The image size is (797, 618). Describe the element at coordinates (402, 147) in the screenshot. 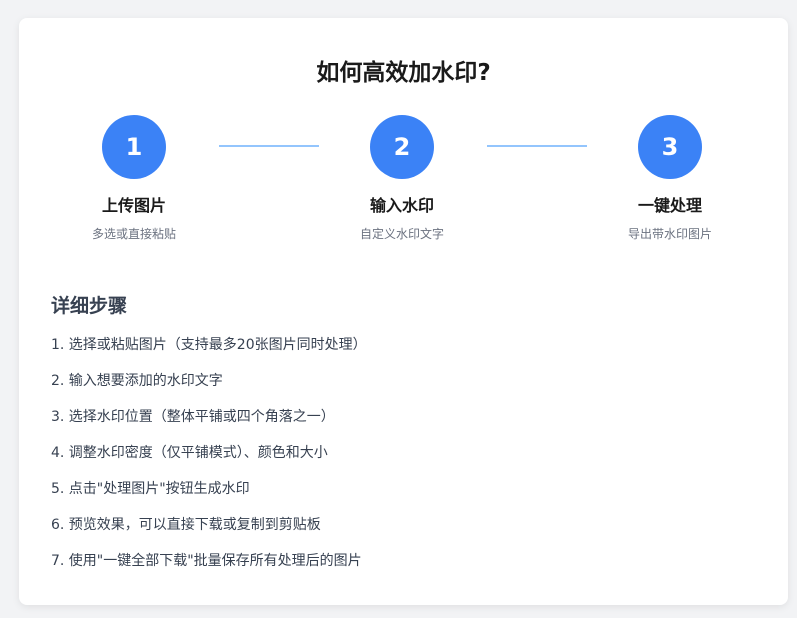

I see `step-number-badge: 2` at that location.